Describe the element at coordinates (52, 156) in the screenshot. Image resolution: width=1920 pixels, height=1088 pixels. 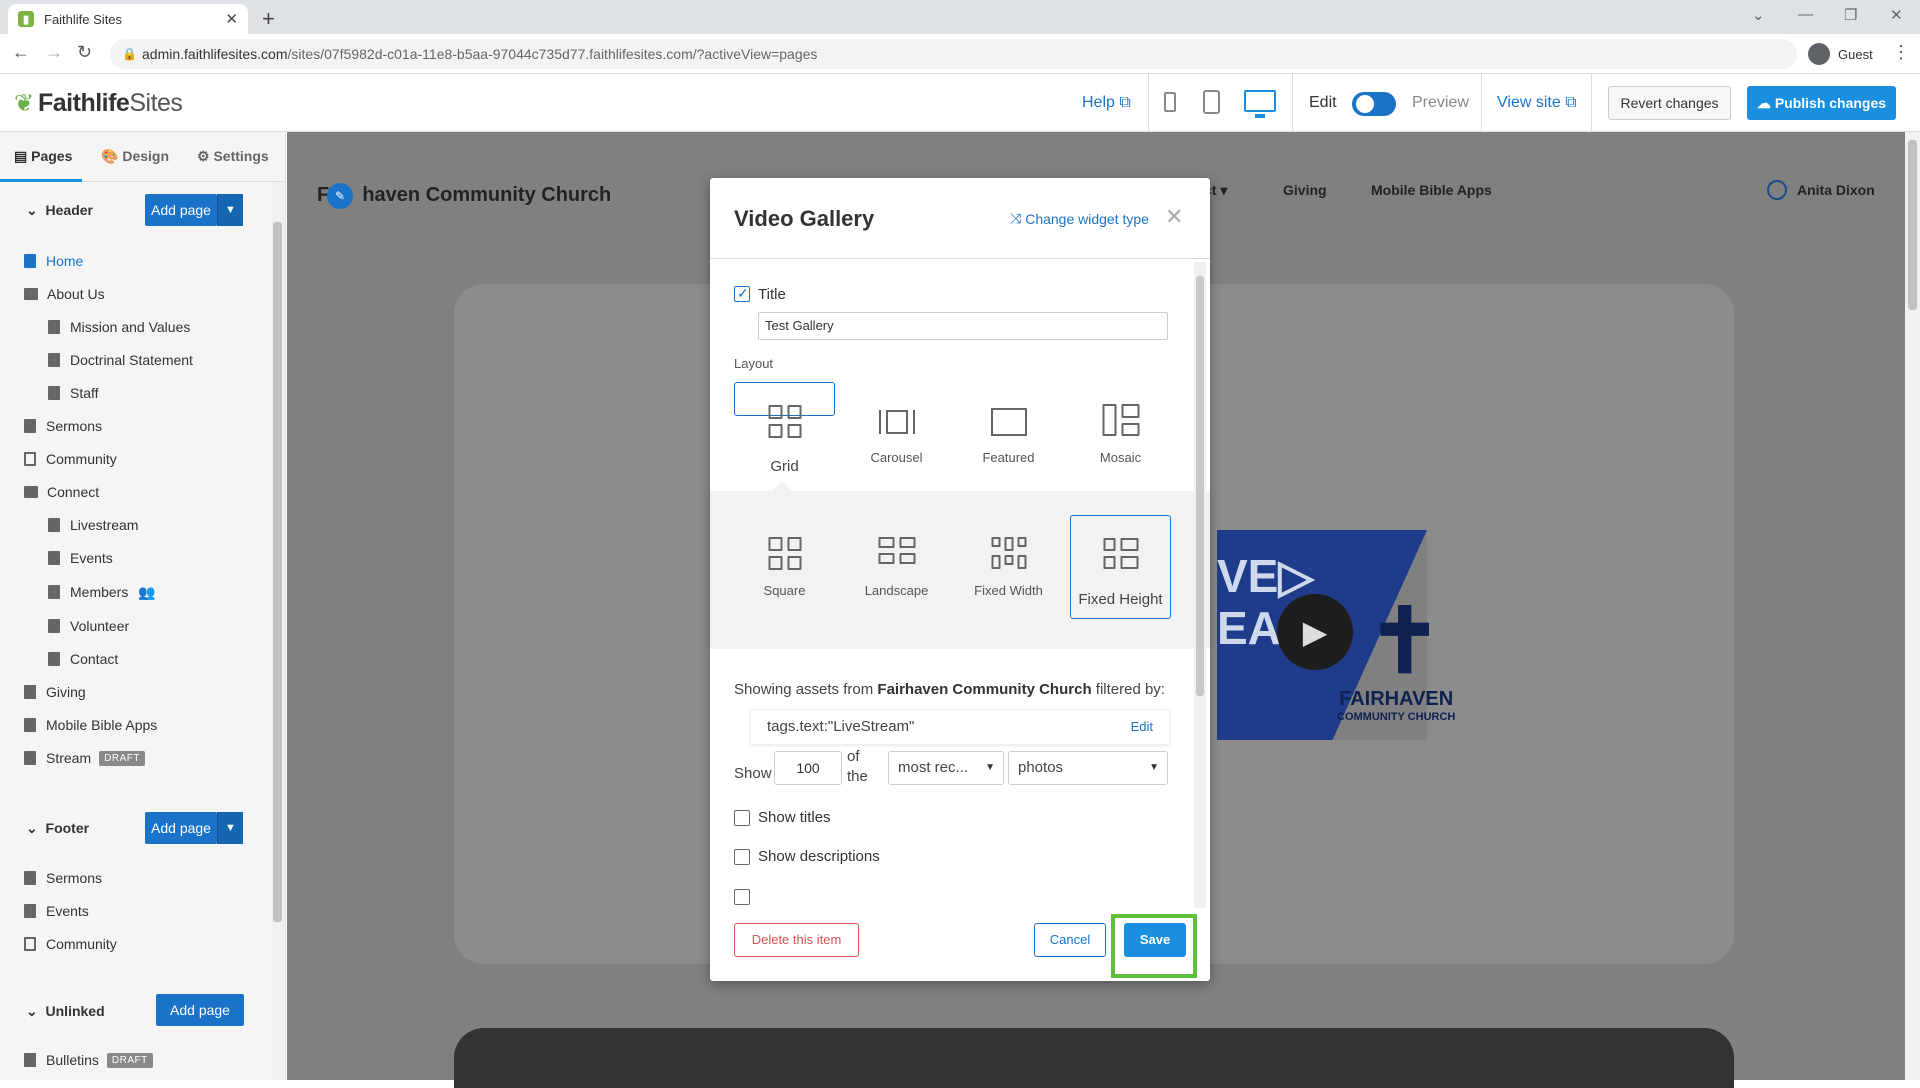
I see `tab-pages-label: Pages` at that location.